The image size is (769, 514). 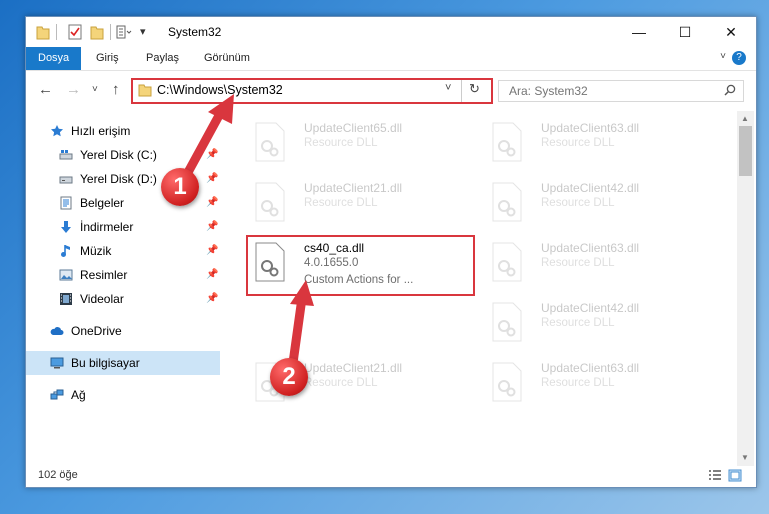 What do you see at coordinates (66, 203) in the screenshot?
I see `documents-icon` at bounding box center [66, 203].